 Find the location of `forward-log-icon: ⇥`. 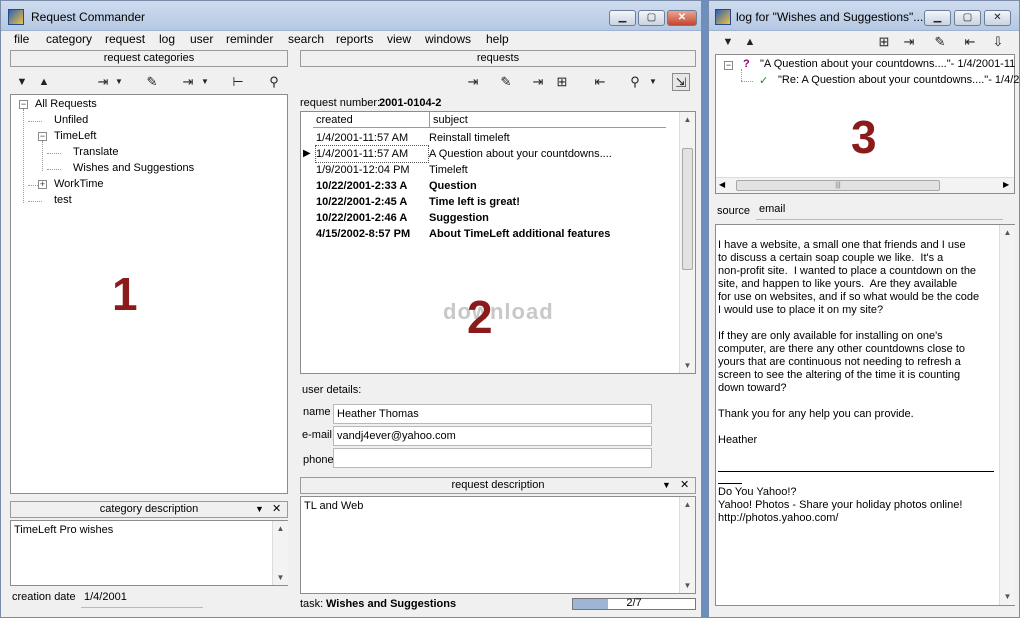

forward-log-icon: ⇥ is located at coordinates (909, 42).